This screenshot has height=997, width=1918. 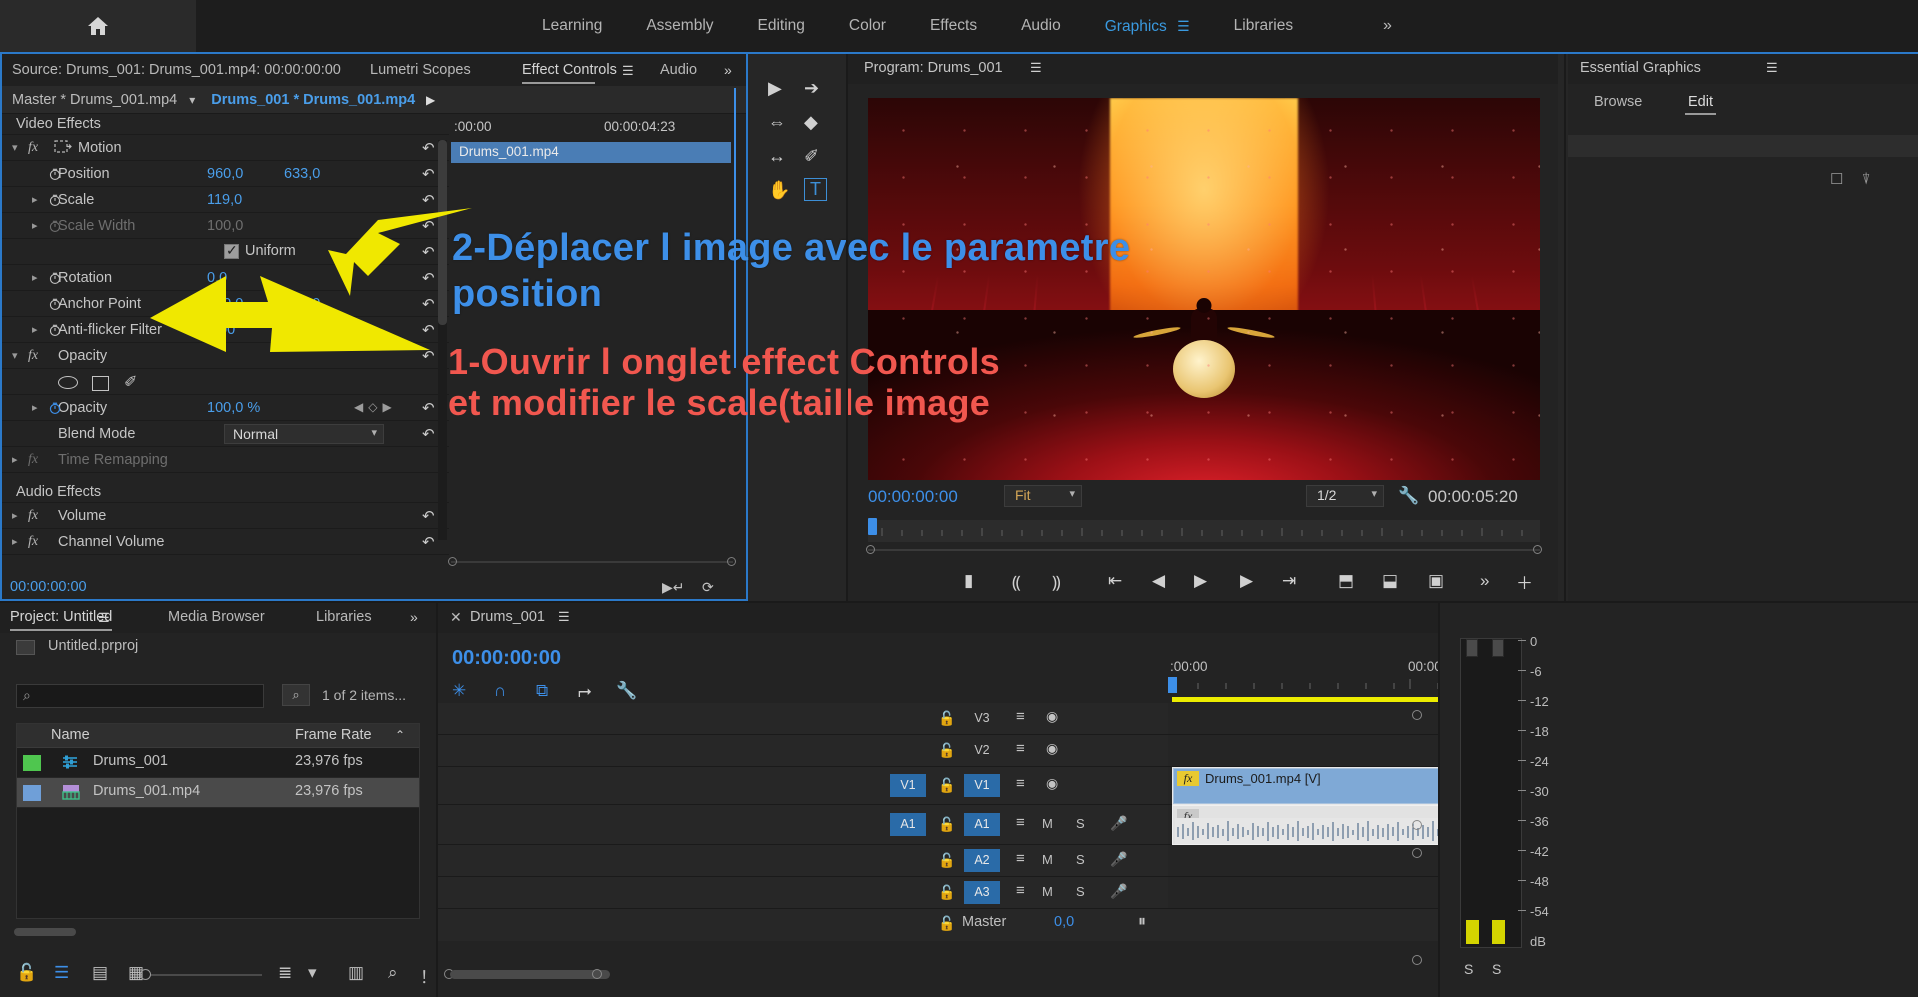 What do you see at coordinates (225, 148) in the screenshot?
I see `effect-group-motion: ▾ fx Motion ↶` at bounding box center [225, 148].